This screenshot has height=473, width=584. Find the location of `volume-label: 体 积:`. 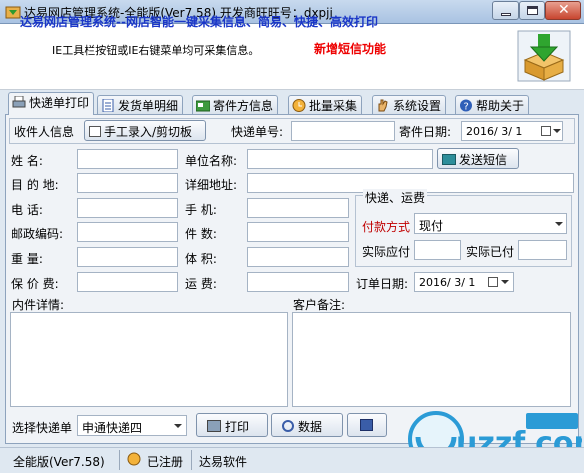

volume-label: 体 积: is located at coordinates (201, 259).